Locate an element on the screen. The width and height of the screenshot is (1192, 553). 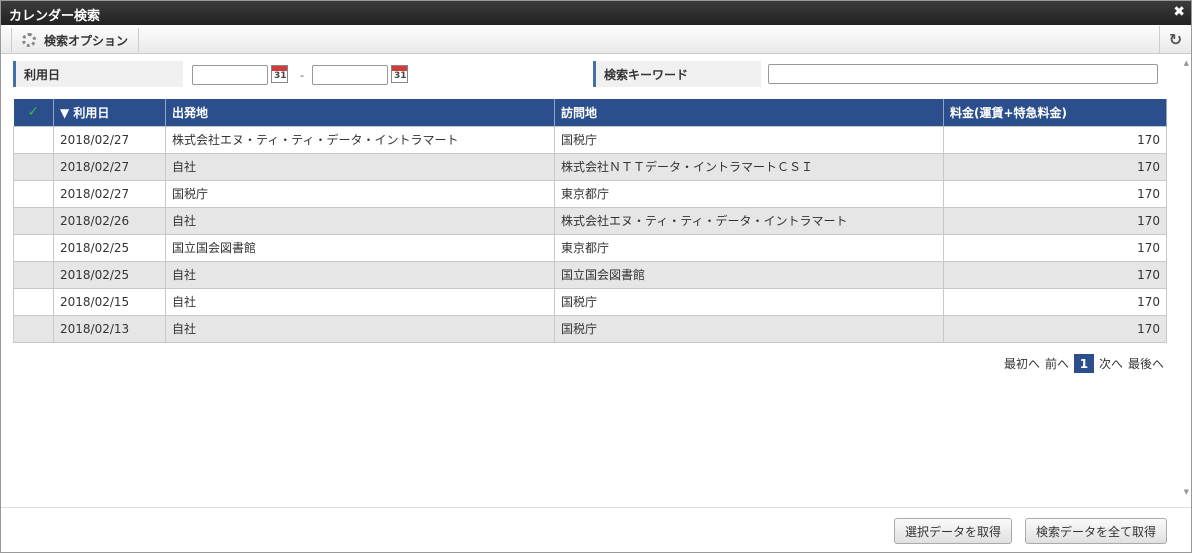
pagination: 最初へ 前へ 1 次へ 最後へ is located at coordinates (1084, 363).